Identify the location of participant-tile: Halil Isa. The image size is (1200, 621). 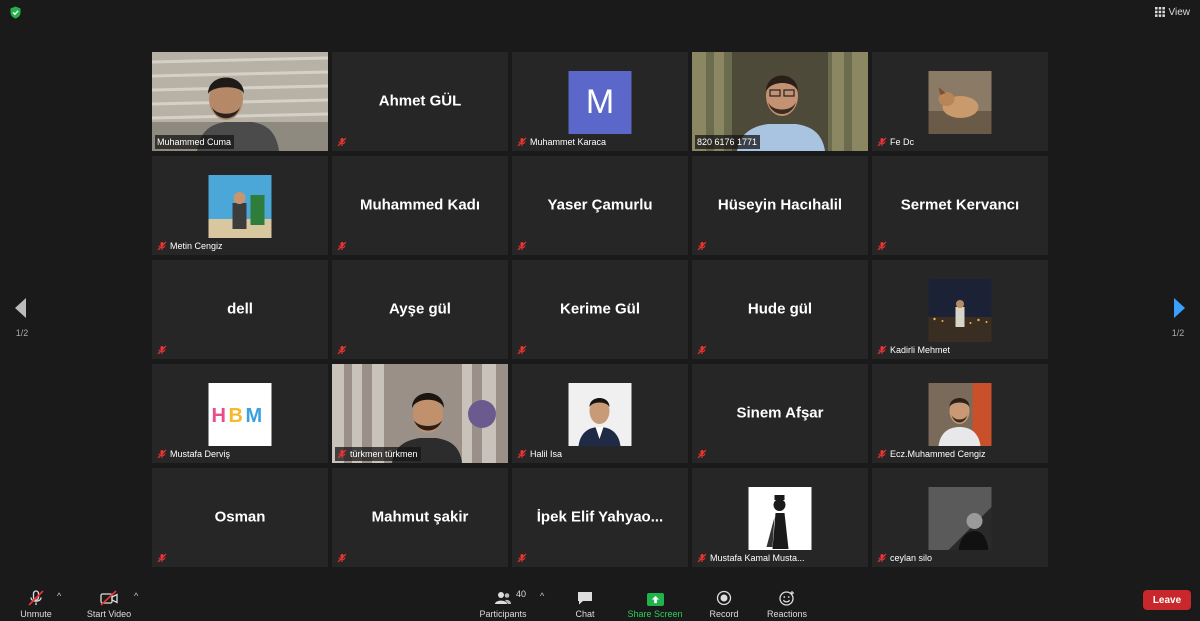
(600, 413).